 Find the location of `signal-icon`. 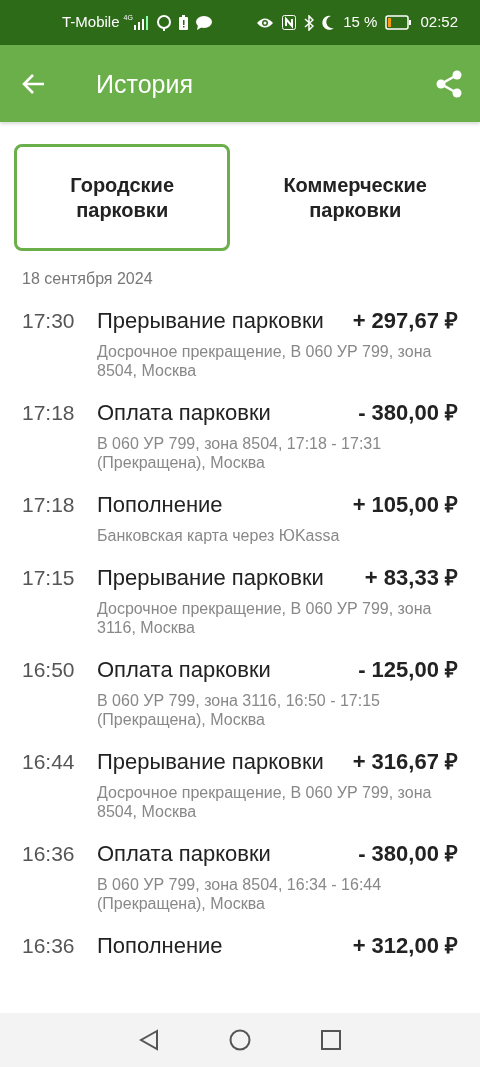

signal-icon is located at coordinates (140, 22).